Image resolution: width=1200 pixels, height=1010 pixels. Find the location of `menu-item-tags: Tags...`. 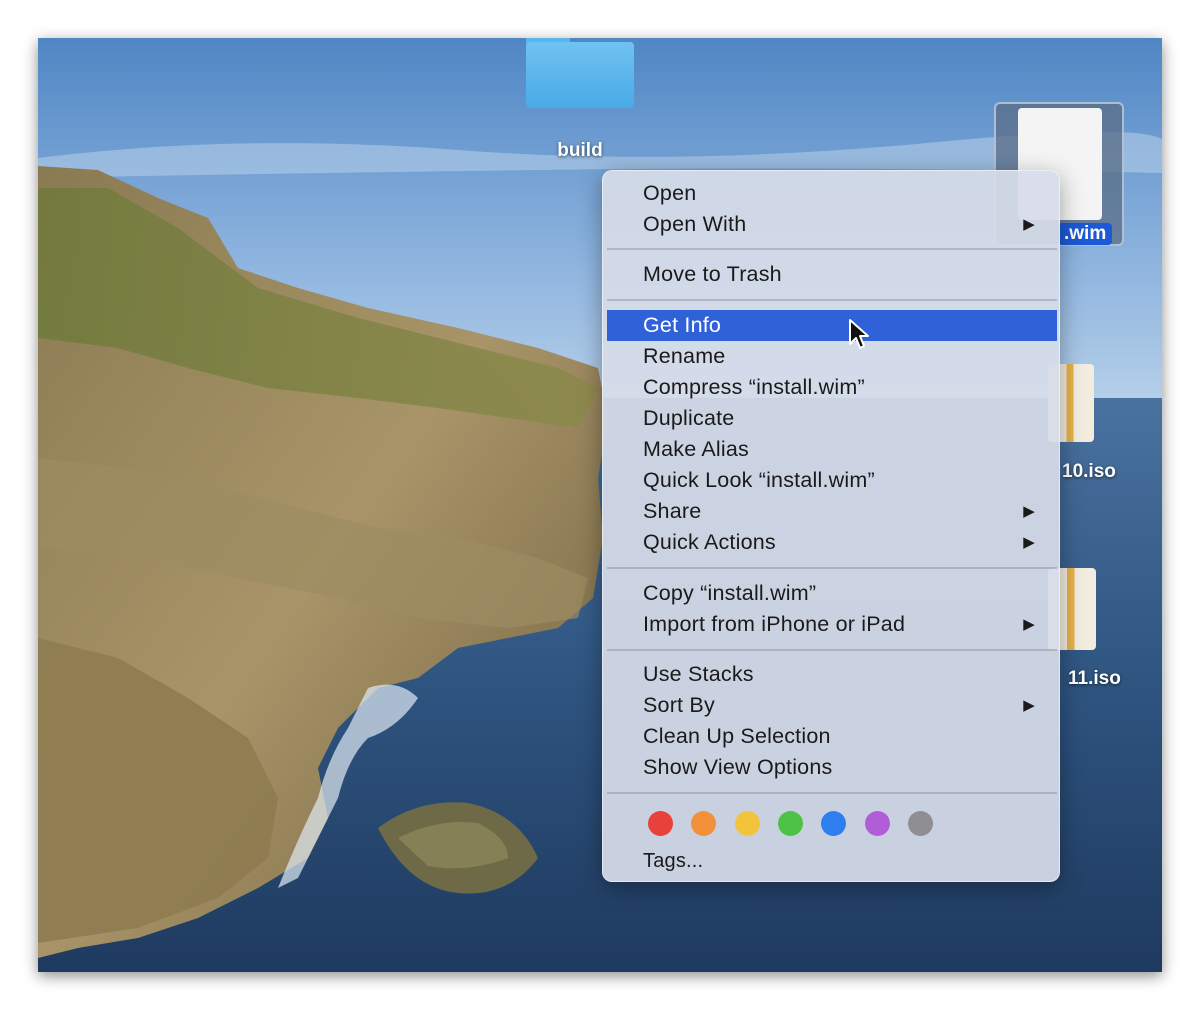

menu-item-tags: Tags... is located at coordinates (832, 861).